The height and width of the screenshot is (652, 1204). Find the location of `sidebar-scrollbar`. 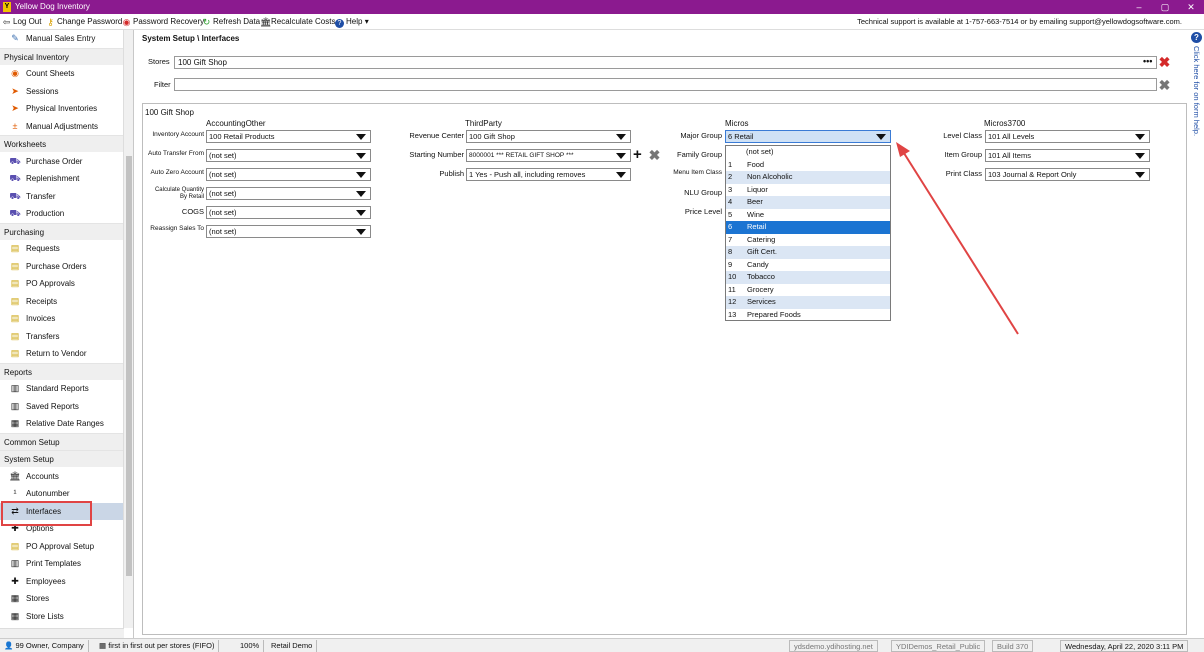

sidebar-scrollbar is located at coordinates (128, 329).